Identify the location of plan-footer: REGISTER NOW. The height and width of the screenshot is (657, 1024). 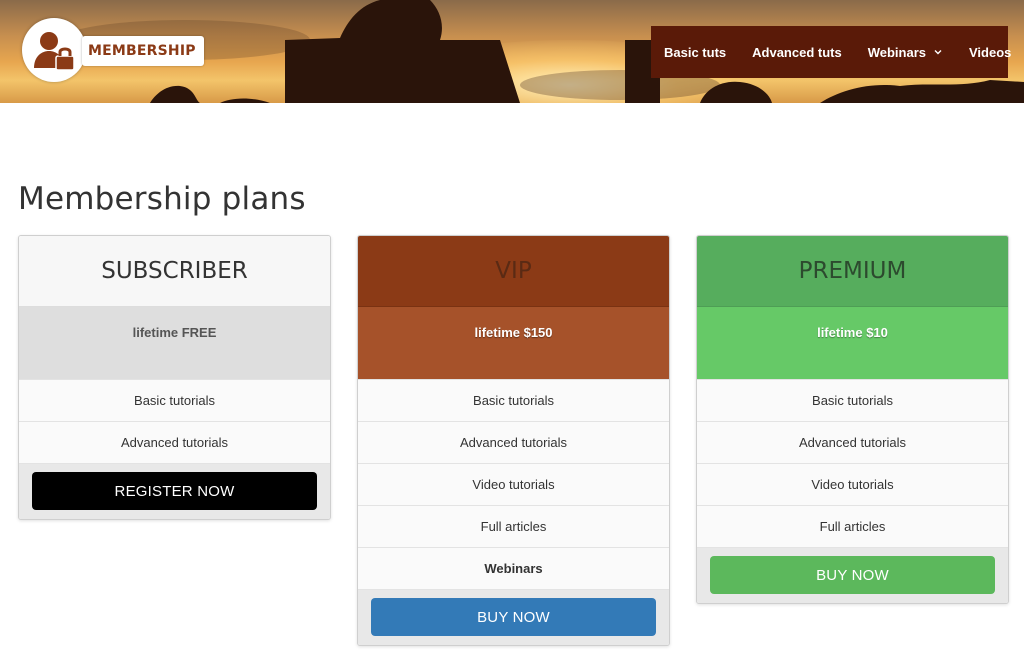
(174, 491).